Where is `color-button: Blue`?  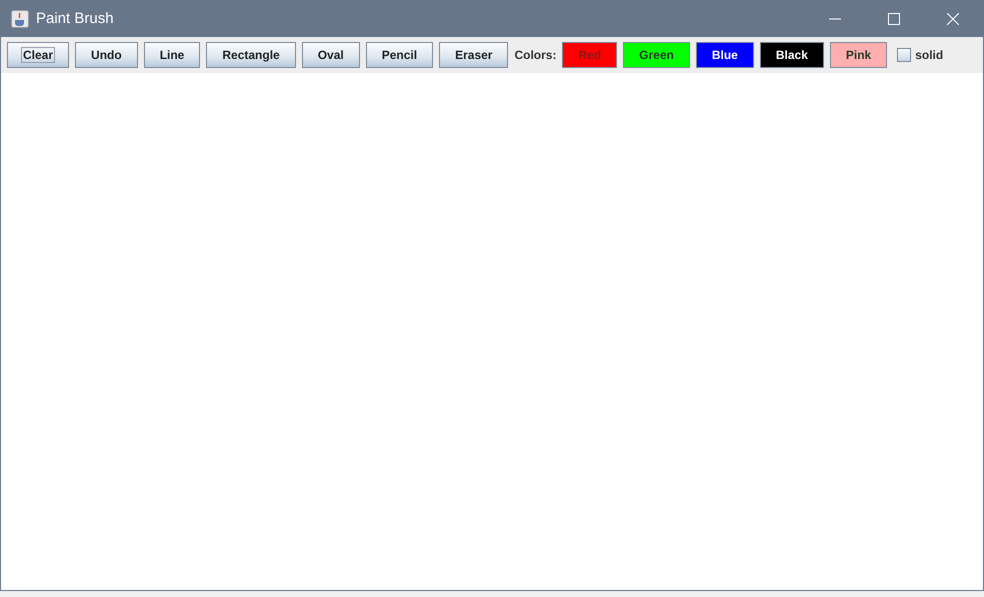
color-button: Blue is located at coordinates (725, 55).